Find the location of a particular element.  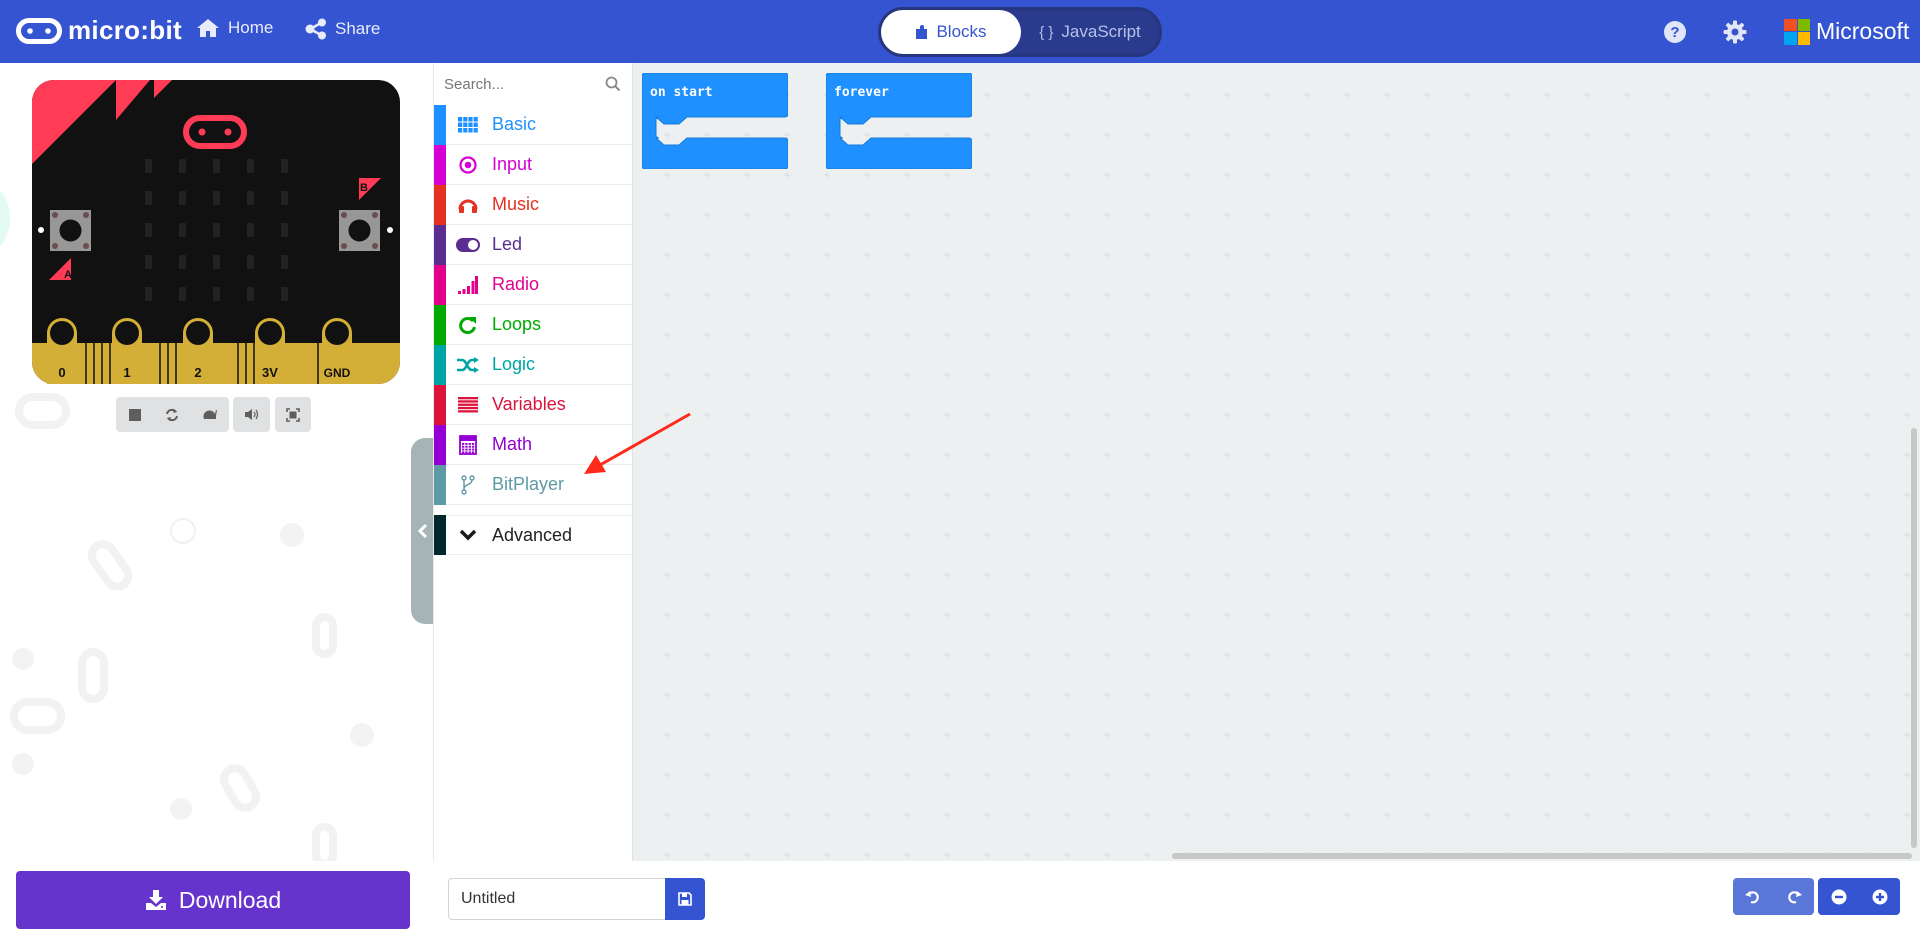

home-label: Home is located at coordinates (251, 27).